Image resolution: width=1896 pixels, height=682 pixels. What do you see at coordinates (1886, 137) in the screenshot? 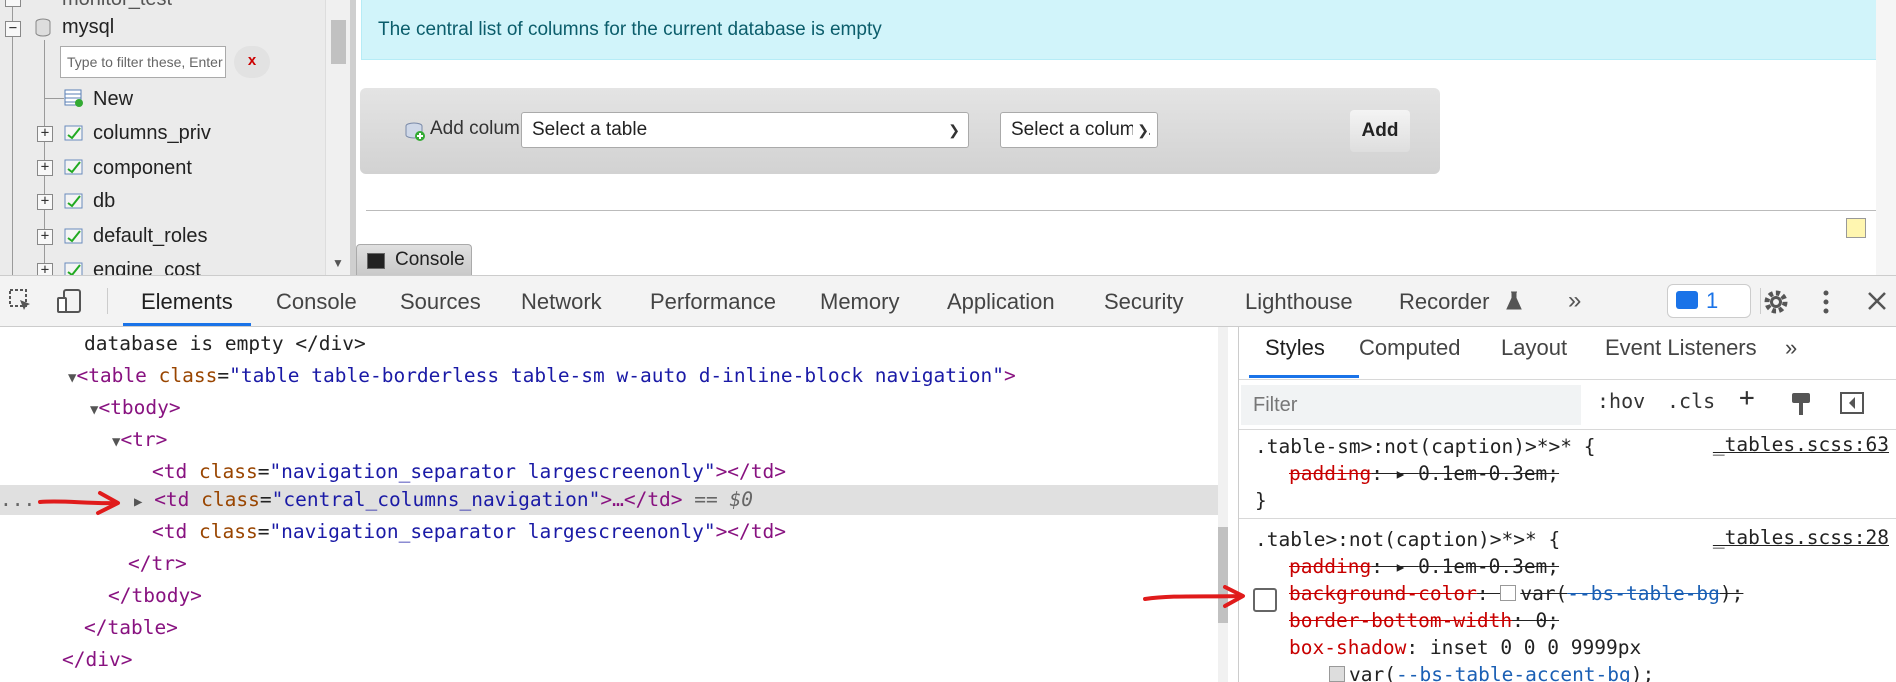
I see `main-scrollbar` at bounding box center [1886, 137].